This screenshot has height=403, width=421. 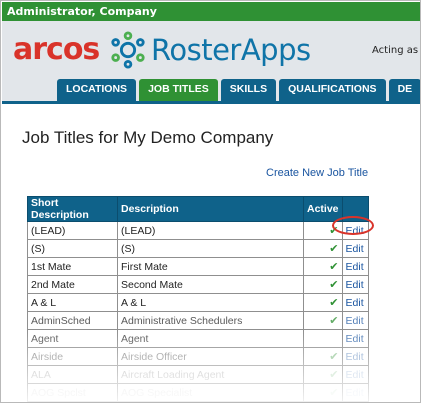 I want to click on tab-more: DE, so click(x=404, y=90).